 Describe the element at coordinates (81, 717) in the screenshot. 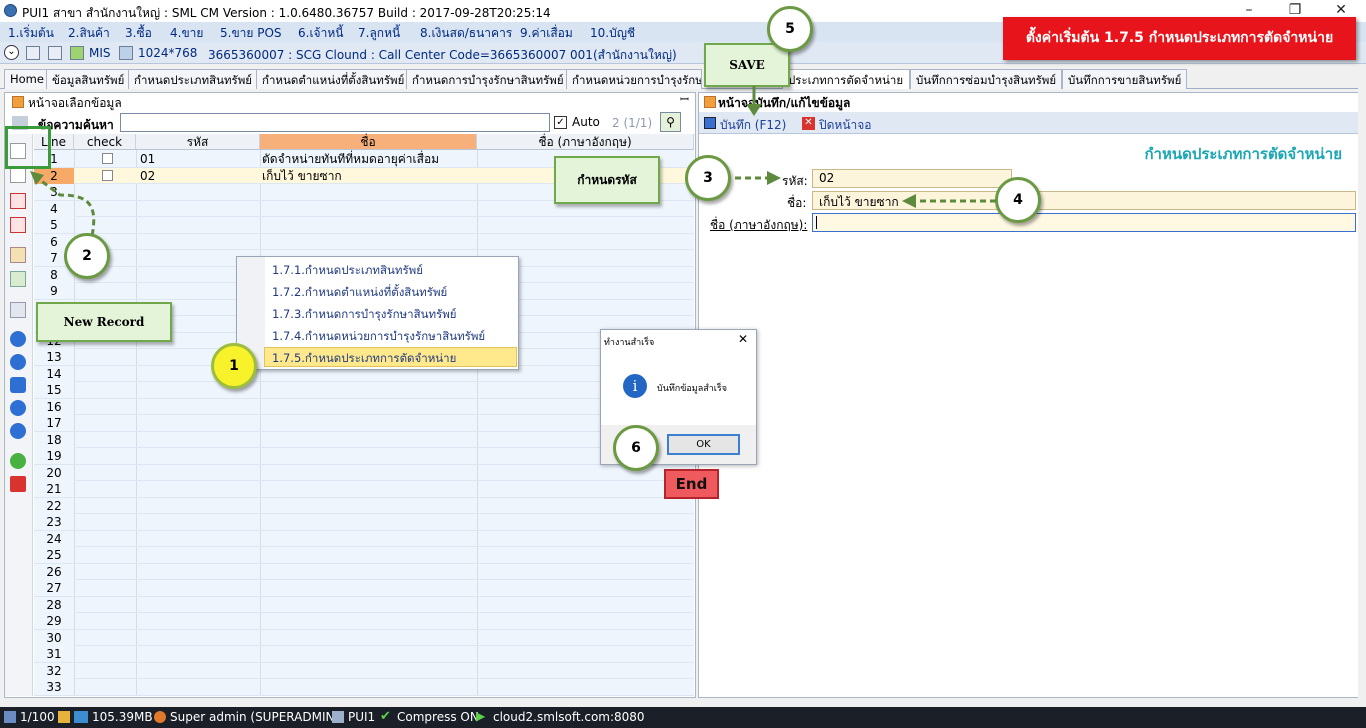

I see `monitor-icon` at that location.